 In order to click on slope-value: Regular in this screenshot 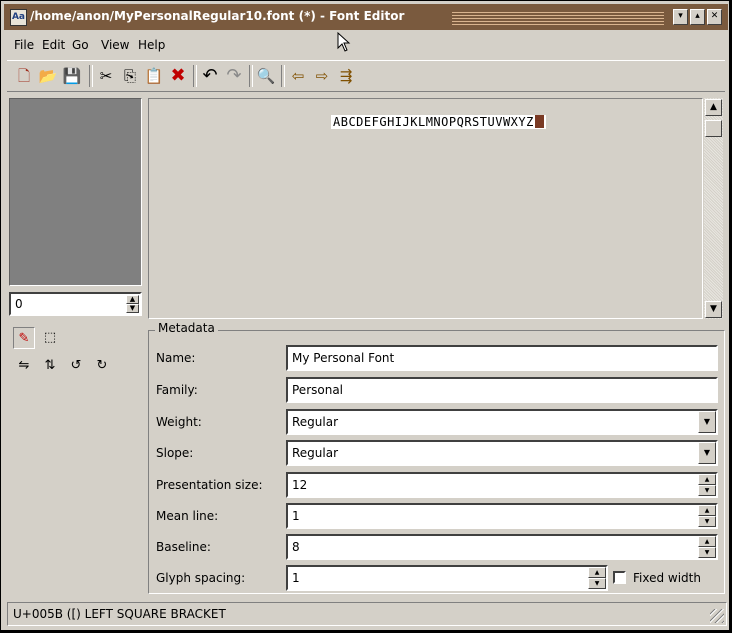, I will do `click(315, 453)`.